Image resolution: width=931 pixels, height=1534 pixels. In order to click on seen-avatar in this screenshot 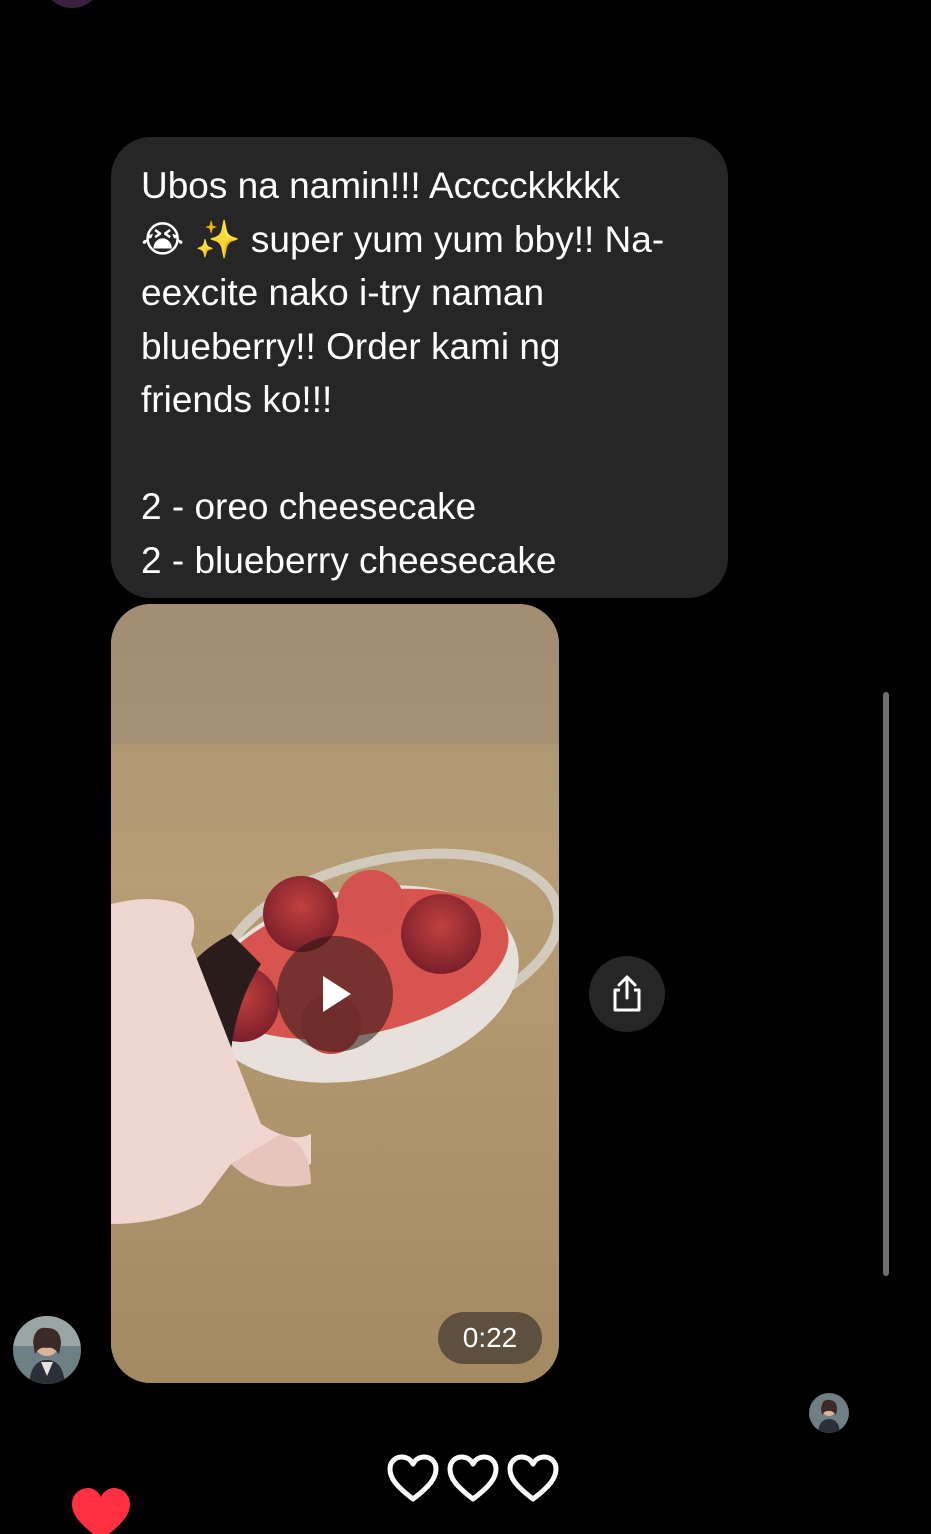, I will do `click(829, 1413)`.